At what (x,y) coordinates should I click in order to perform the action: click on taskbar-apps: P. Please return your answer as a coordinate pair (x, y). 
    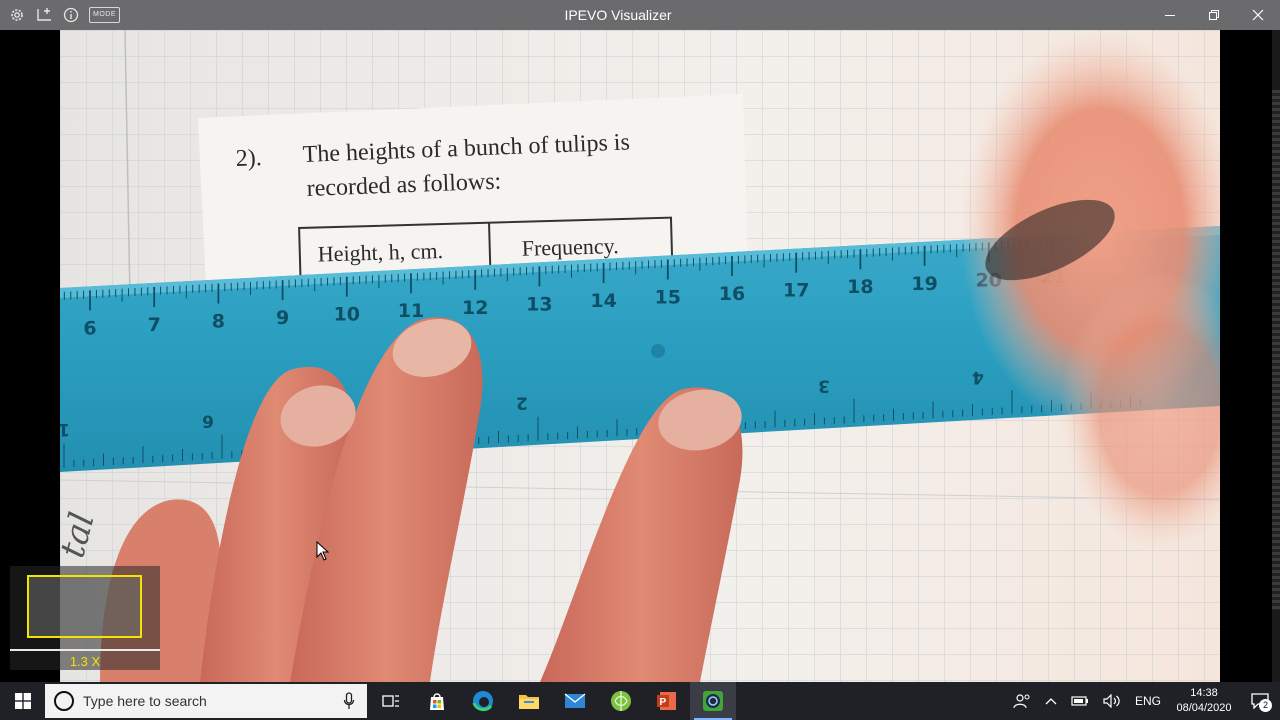
    Looking at the image, I should click on (552, 701).